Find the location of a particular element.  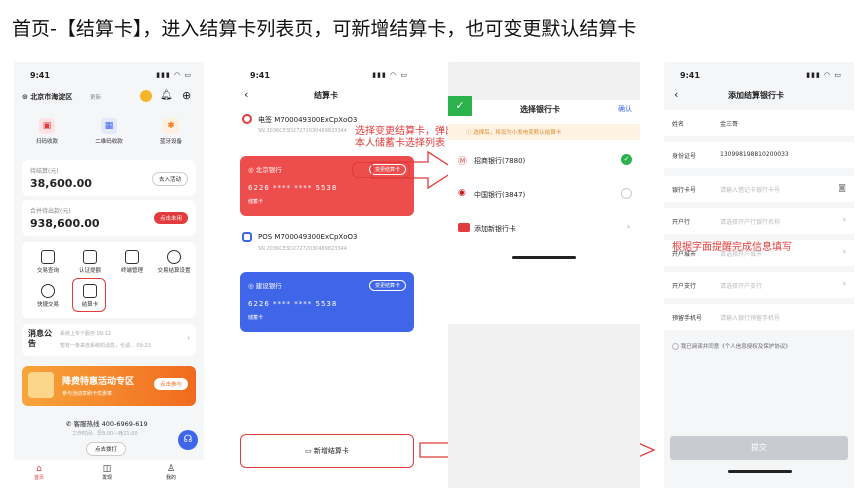

annotation-change-card: 选择变更结算卡，弹出 本人储蓄卡选择列表 is located at coordinates (405, 137).